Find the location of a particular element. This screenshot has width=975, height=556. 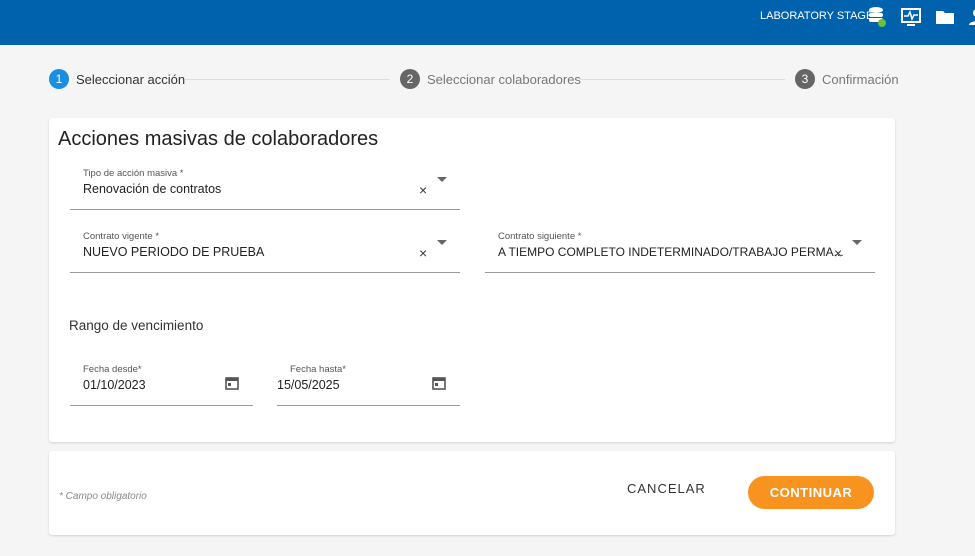

database-check-icon is located at coordinates (877, 17).